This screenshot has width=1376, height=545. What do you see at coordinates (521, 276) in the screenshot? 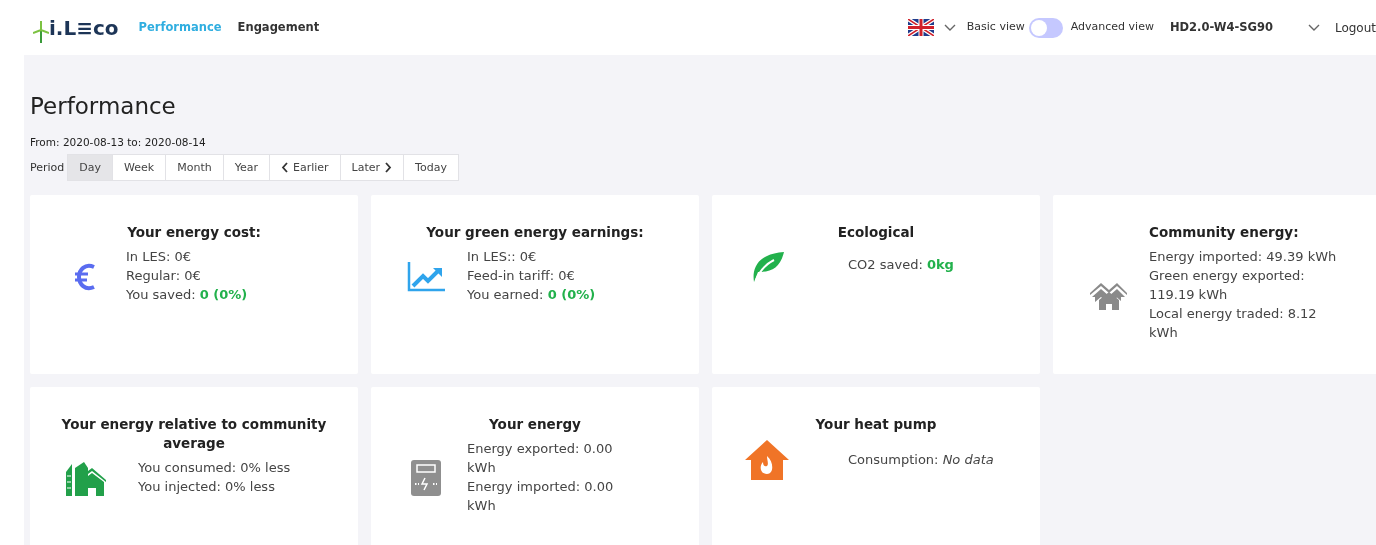
I see `stat-text: Feed-in tariff: 0€` at bounding box center [521, 276].